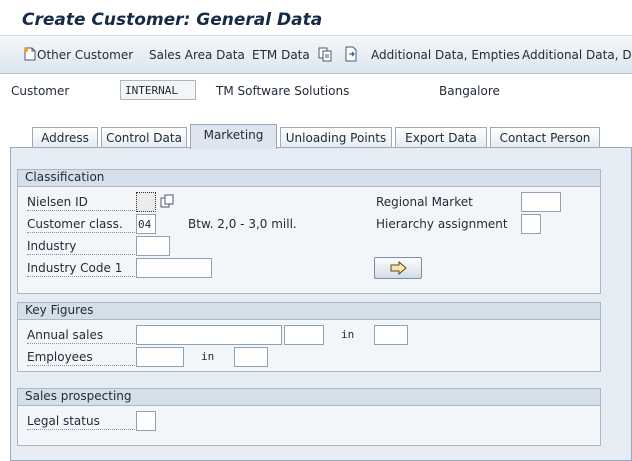  What do you see at coordinates (251, 357) in the screenshot?
I see `employees-year-input` at bounding box center [251, 357].